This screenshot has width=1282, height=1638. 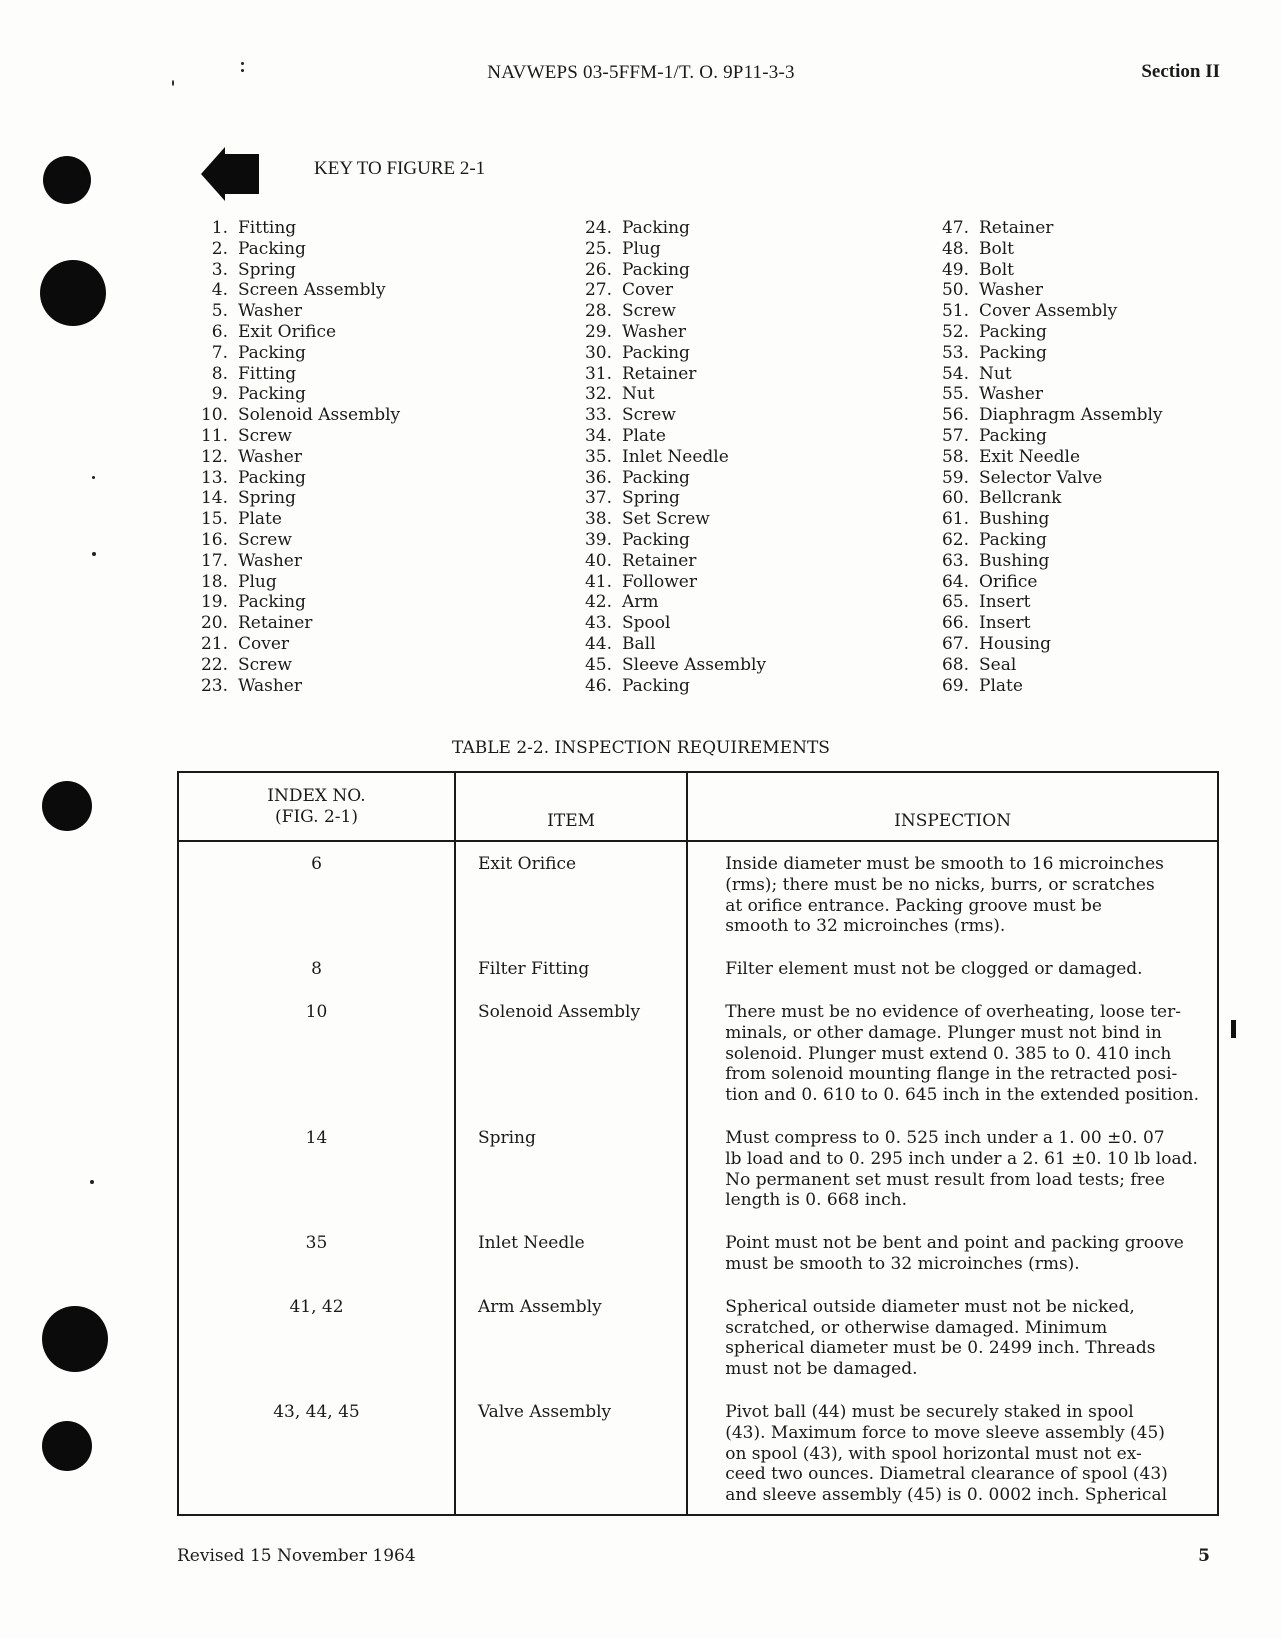 I want to click on key-item-number: 13., so click(x=214, y=477).